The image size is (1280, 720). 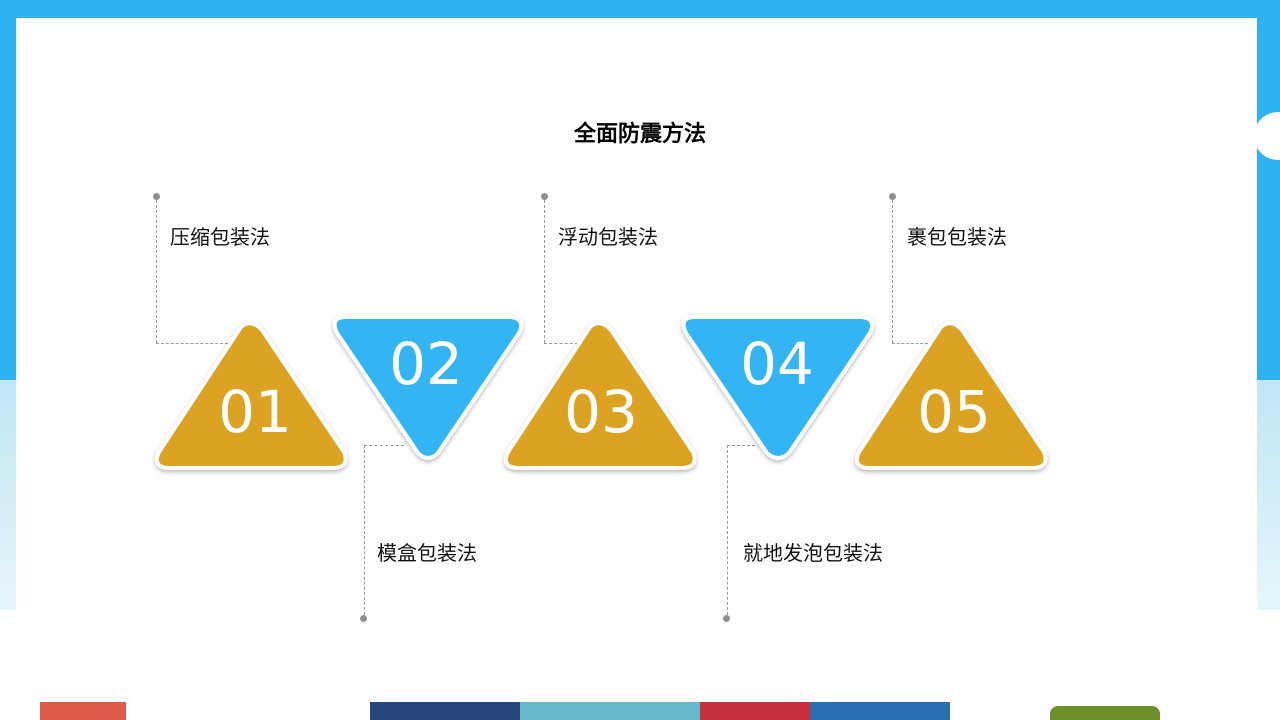 What do you see at coordinates (601, 412) in the screenshot?
I see `step-number-03: 03` at bounding box center [601, 412].